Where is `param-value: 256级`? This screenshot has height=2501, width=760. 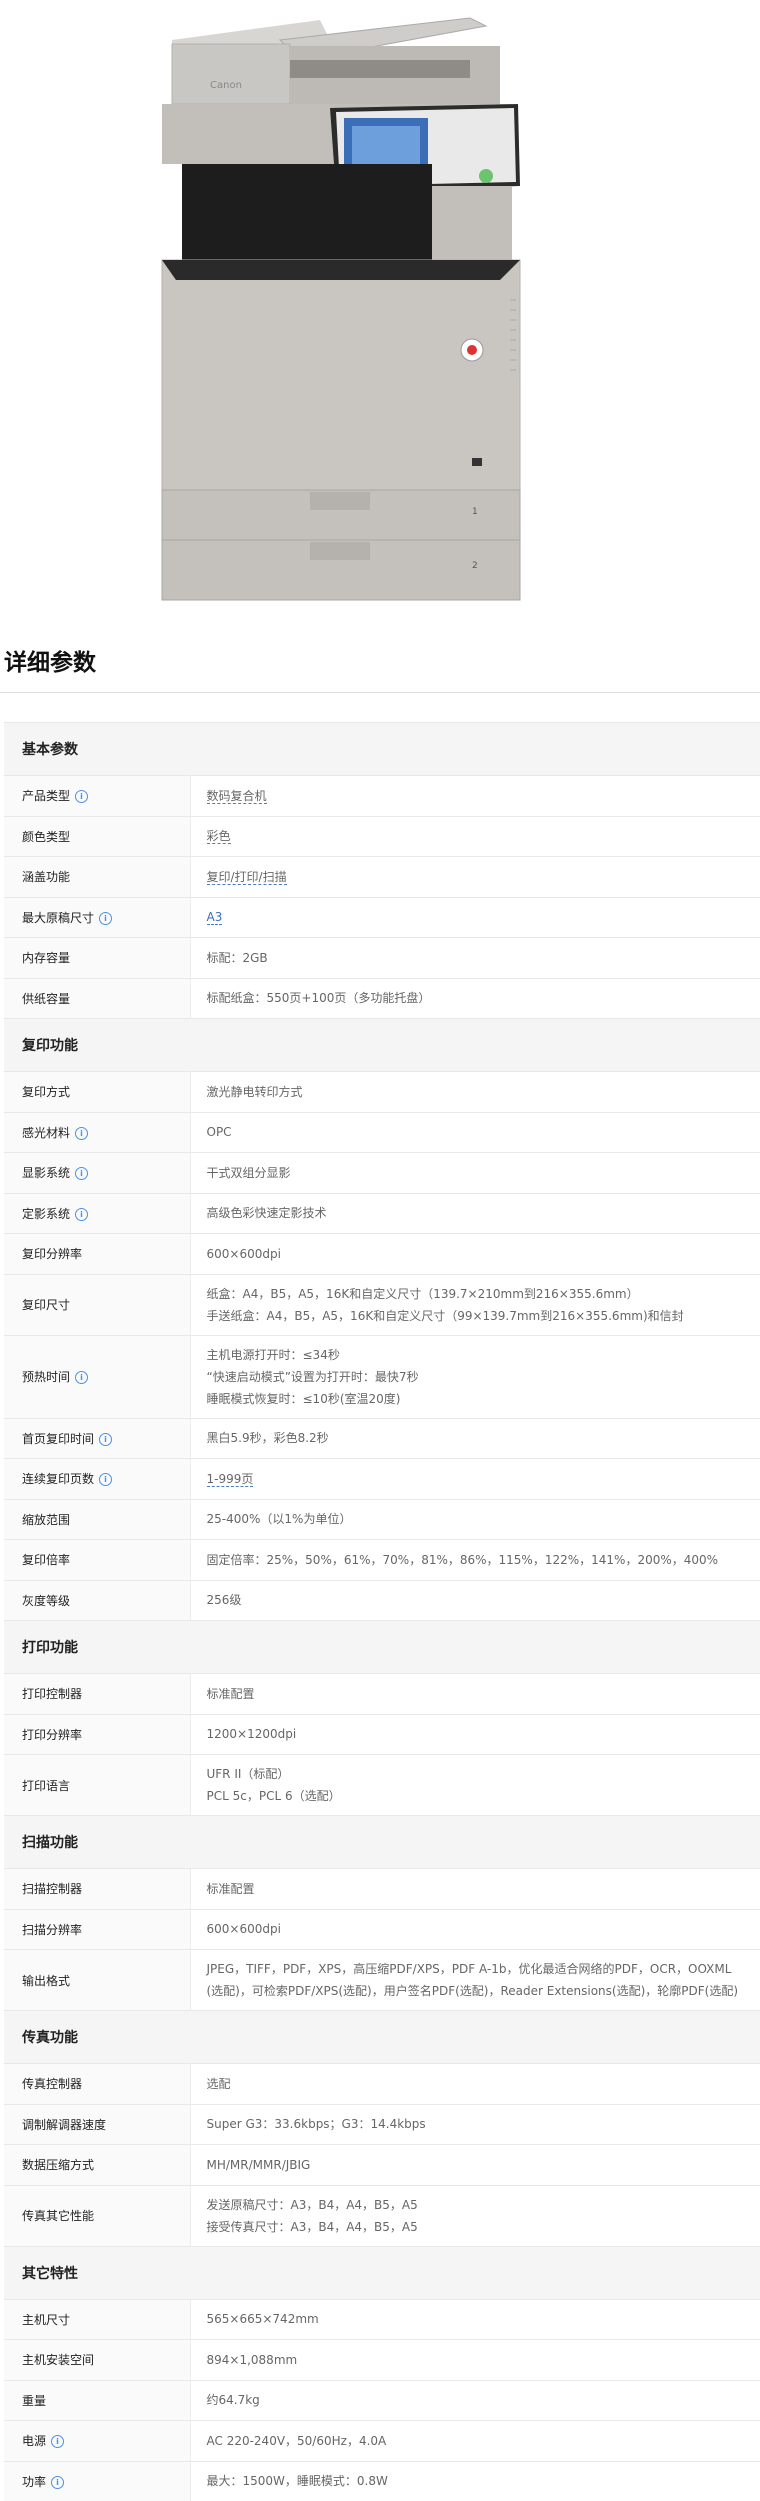 param-value: 256级 is located at coordinates (224, 1600).